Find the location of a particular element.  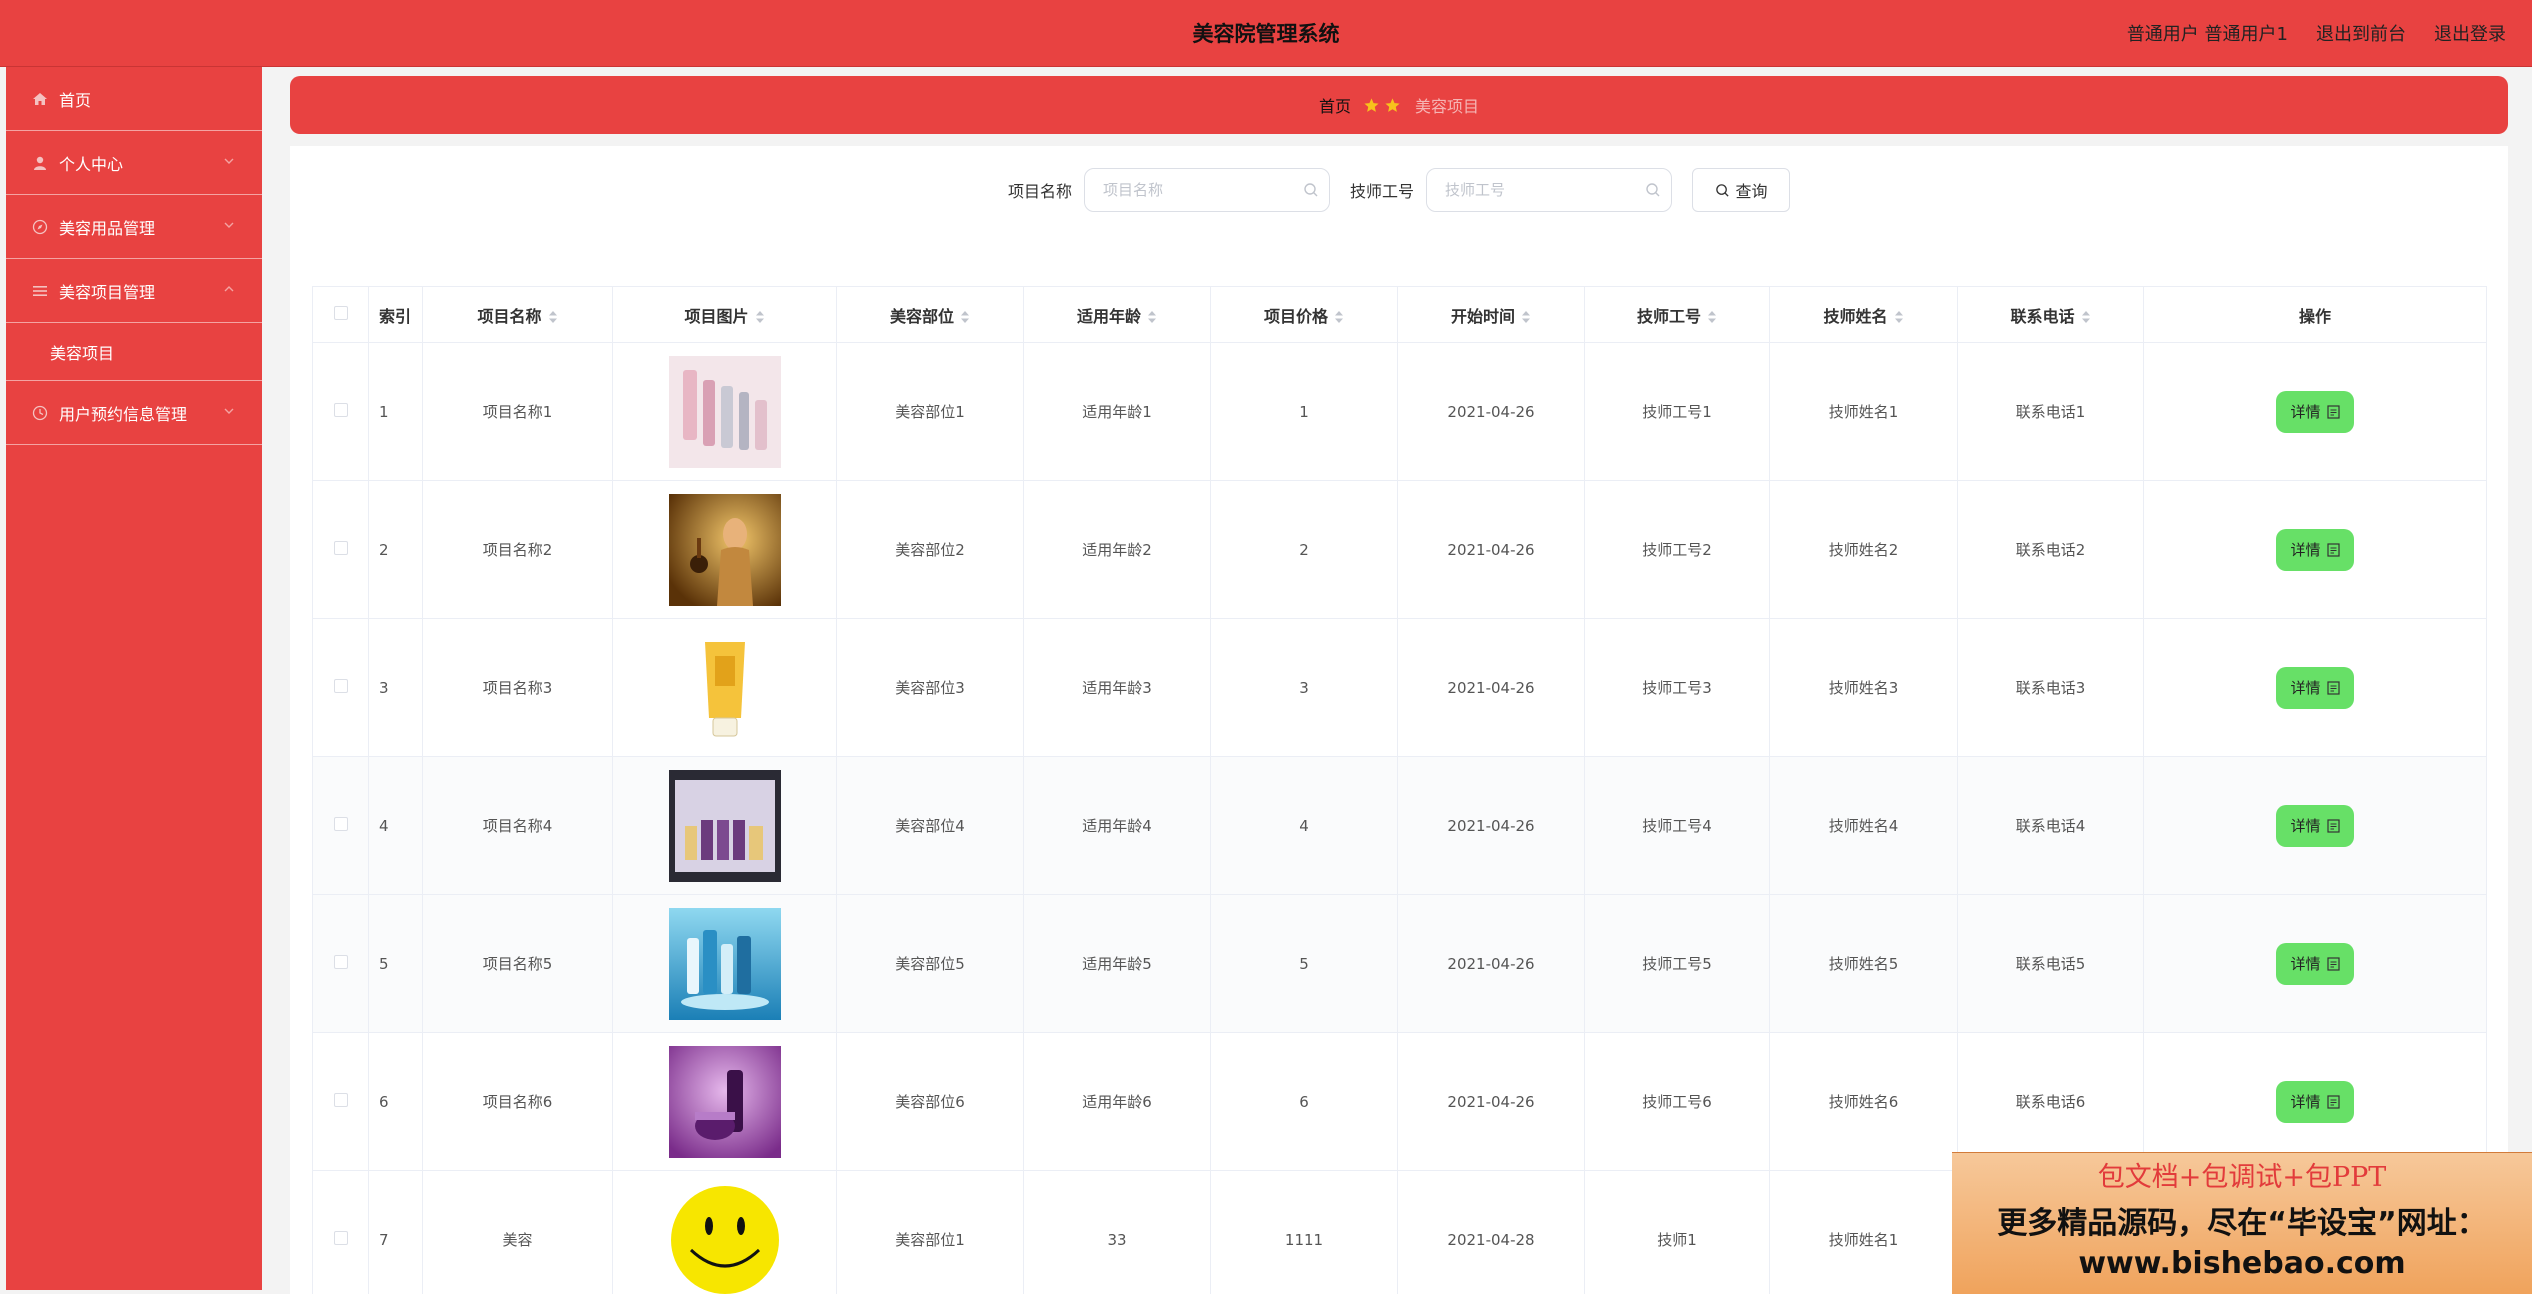

cell-name: 项目名称4 is located at coordinates (517, 825).